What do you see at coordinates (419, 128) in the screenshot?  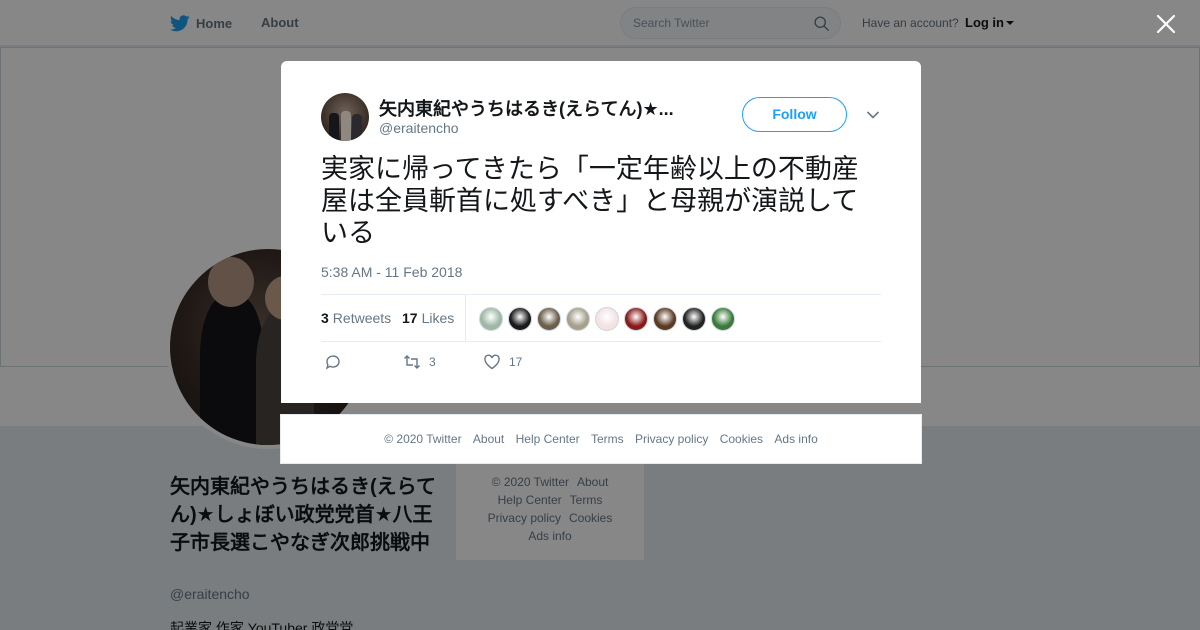 I see `tweet-author-handle: @eraitencho` at bounding box center [419, 128].